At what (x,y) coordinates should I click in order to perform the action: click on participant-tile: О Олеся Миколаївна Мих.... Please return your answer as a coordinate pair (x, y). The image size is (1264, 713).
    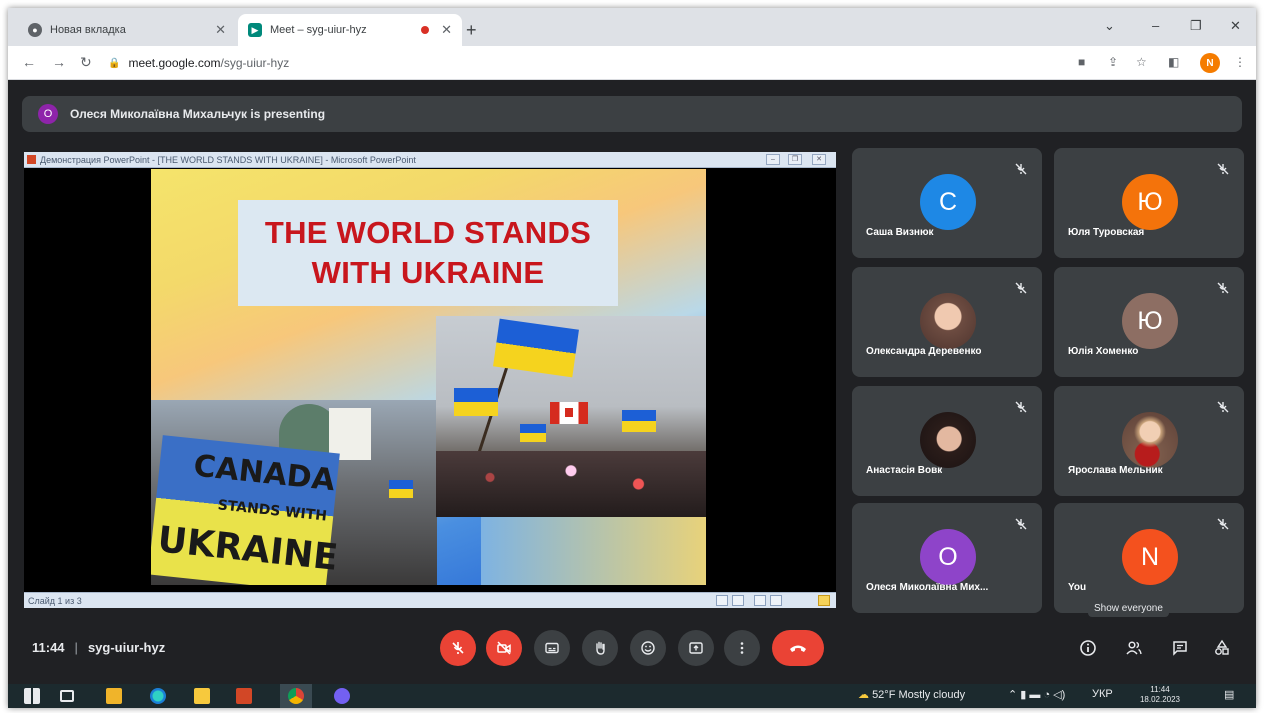
    Looking at the image, I should click on (947, 558).